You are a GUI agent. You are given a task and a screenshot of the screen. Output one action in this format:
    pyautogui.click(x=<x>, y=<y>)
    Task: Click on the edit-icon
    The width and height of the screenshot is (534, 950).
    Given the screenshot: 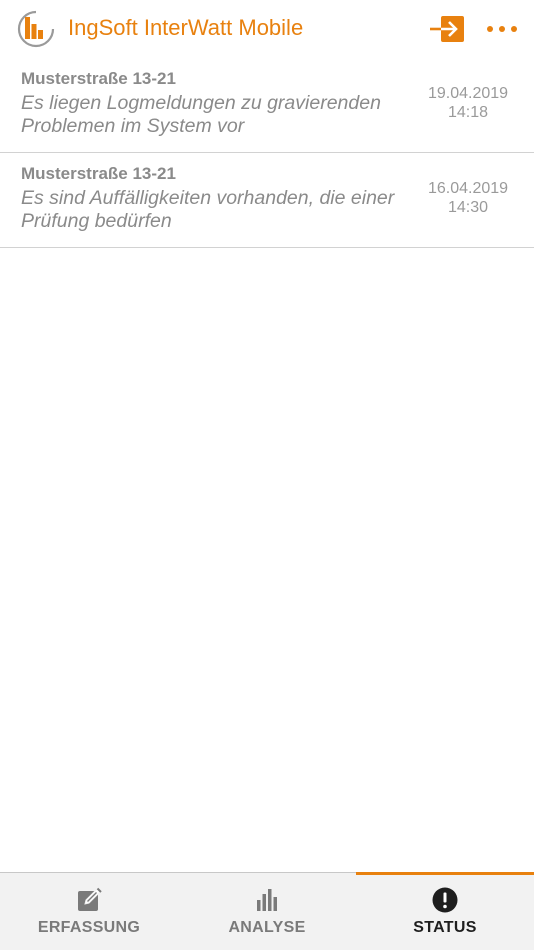 What is the action you would take?
    pyautogui.click(x=90, y=899)
    